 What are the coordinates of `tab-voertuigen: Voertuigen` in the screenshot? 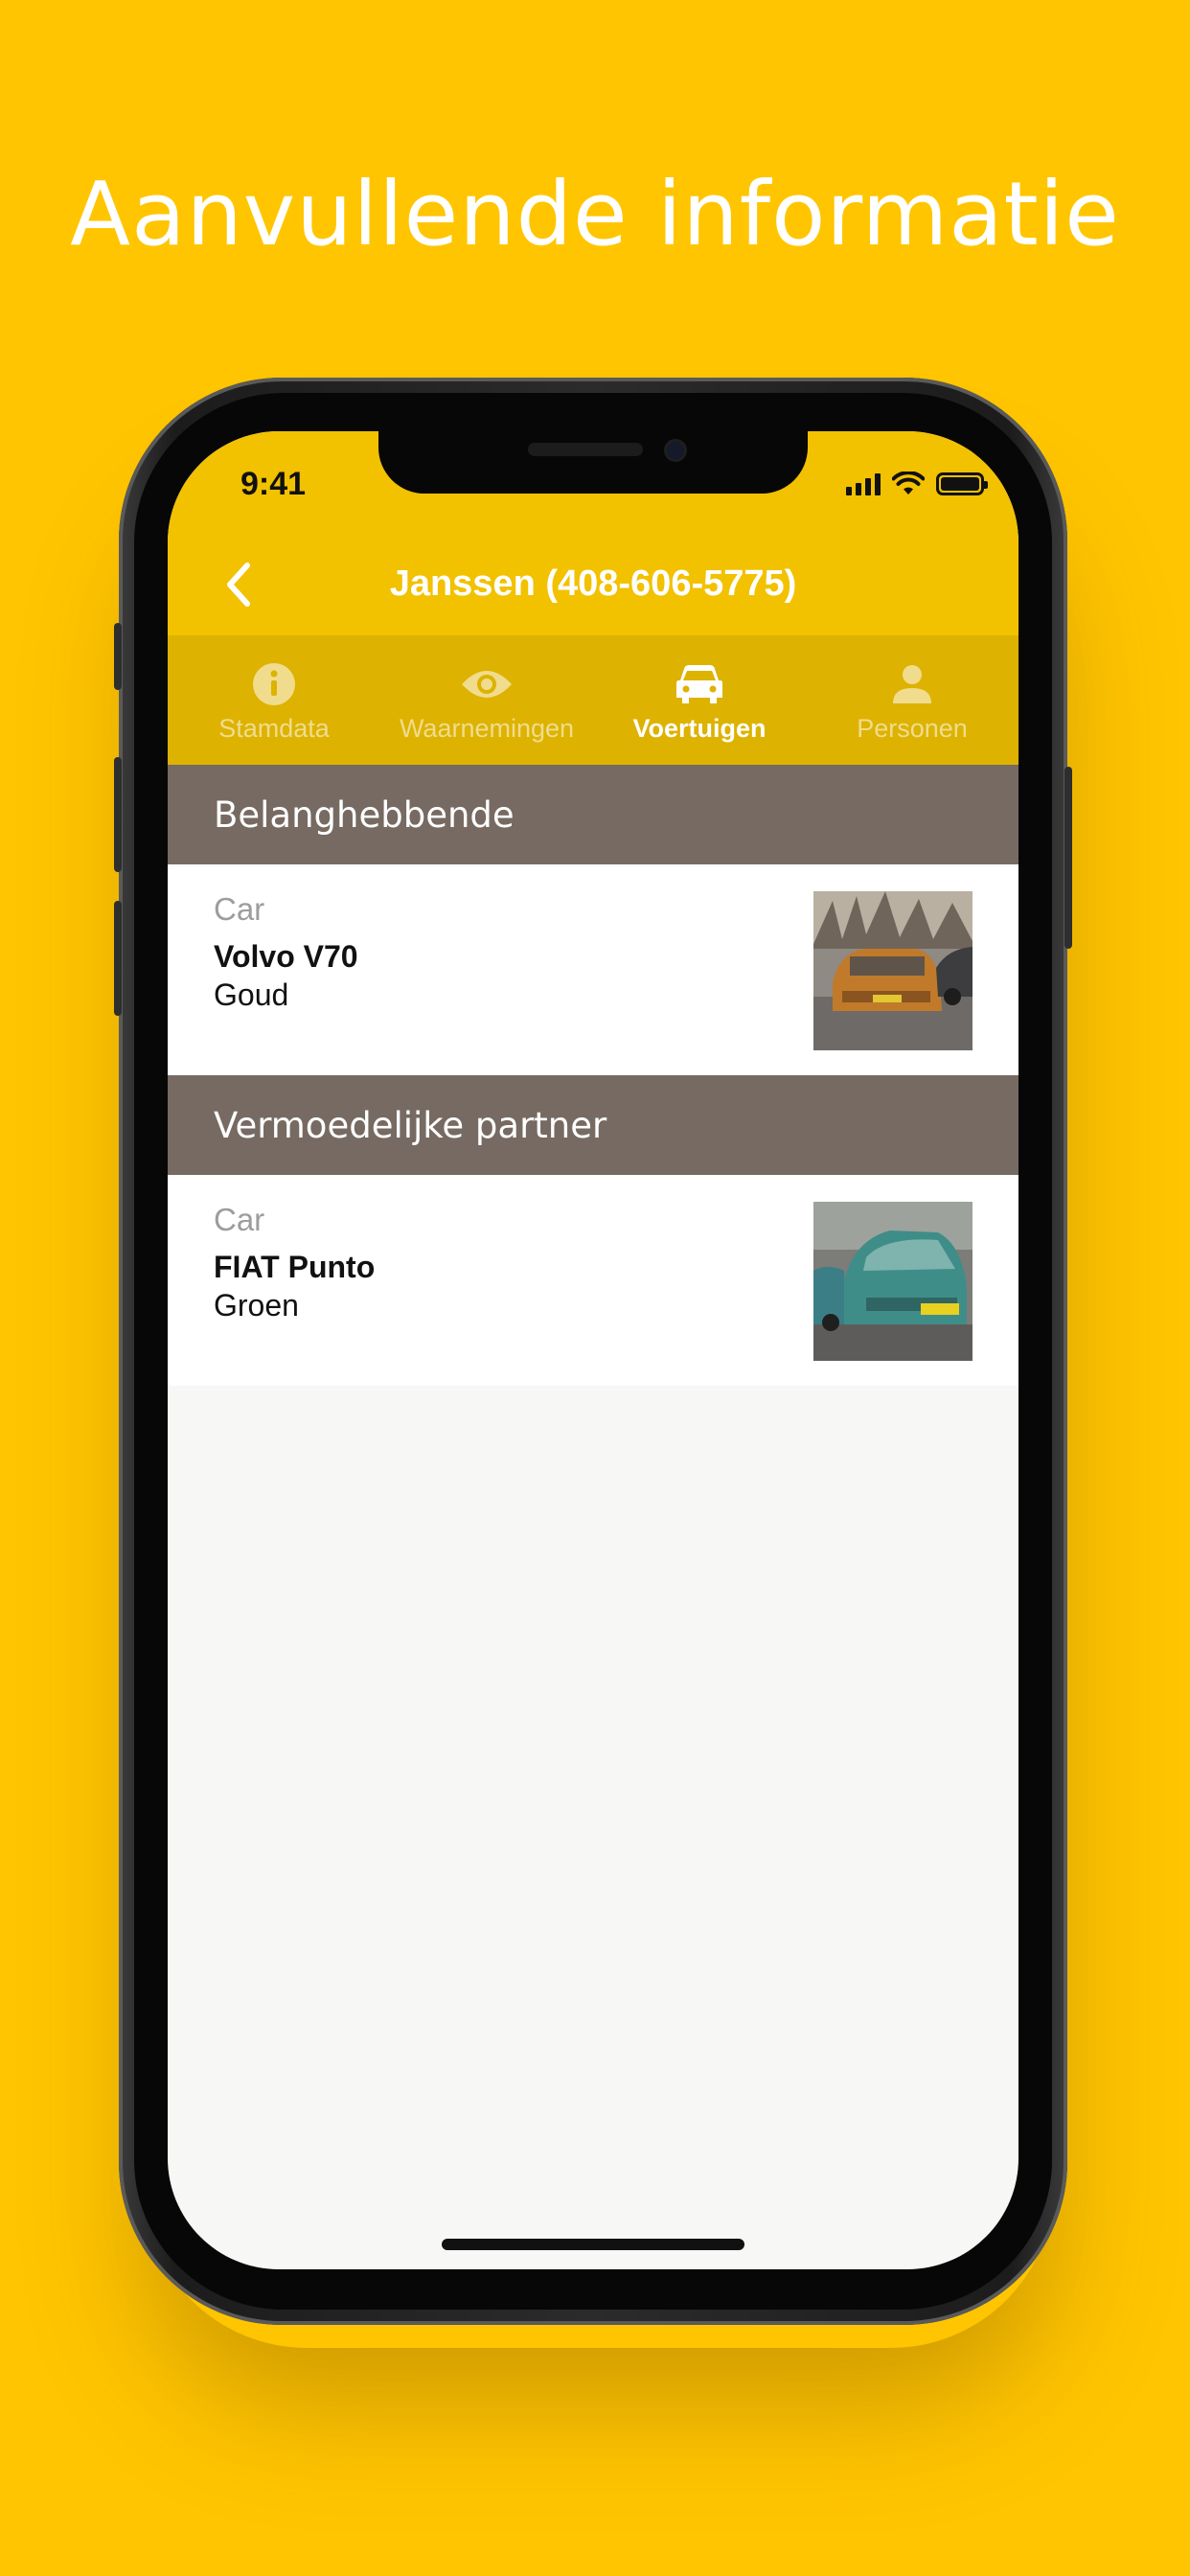 It's located at (700, 700).